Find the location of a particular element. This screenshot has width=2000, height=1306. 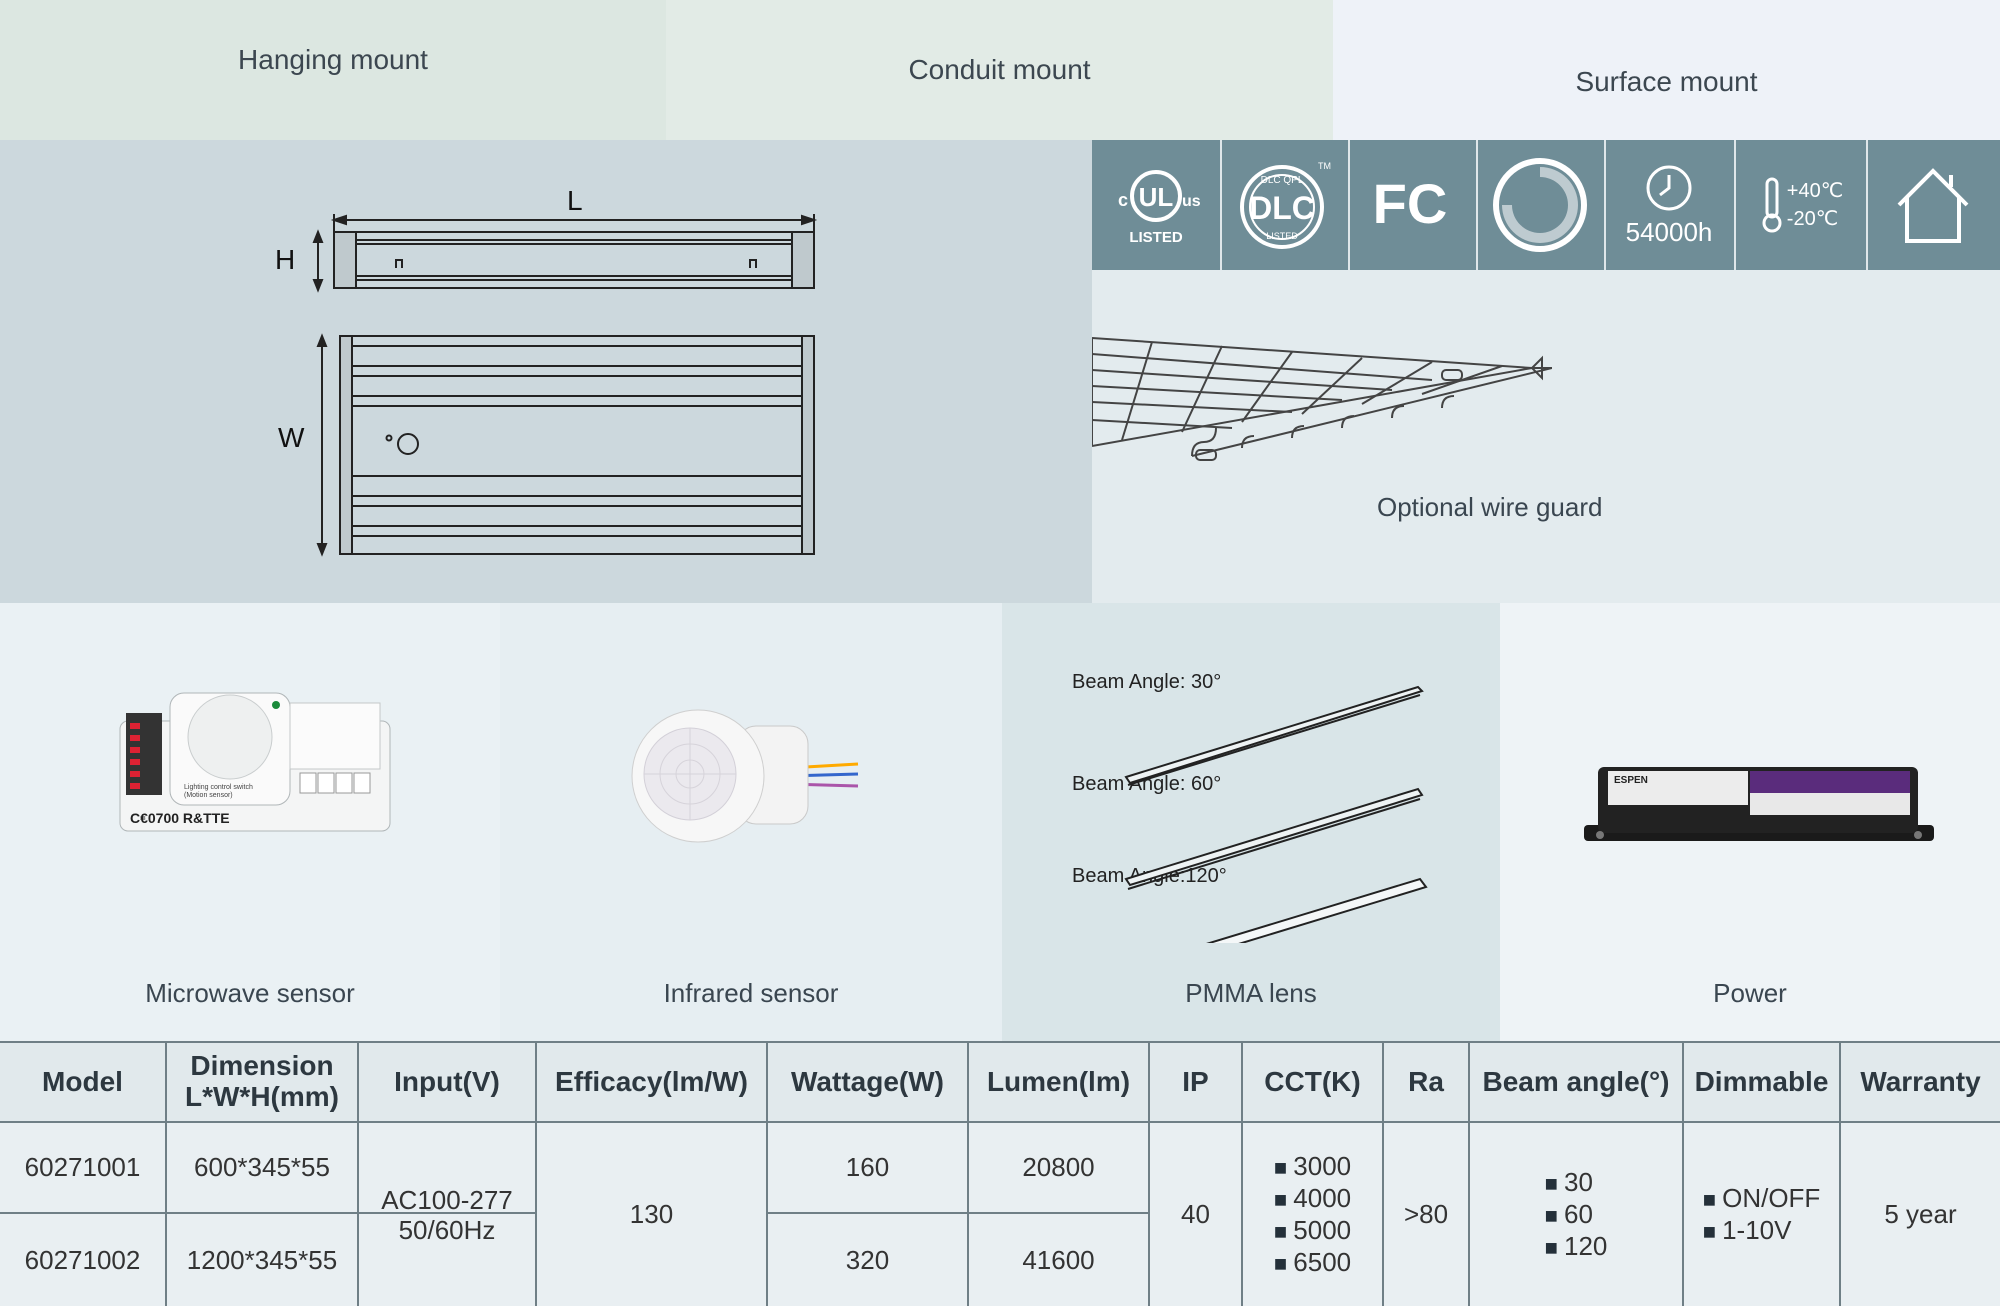

pmma-lens-drawing is located at coordinates (1276, 814).